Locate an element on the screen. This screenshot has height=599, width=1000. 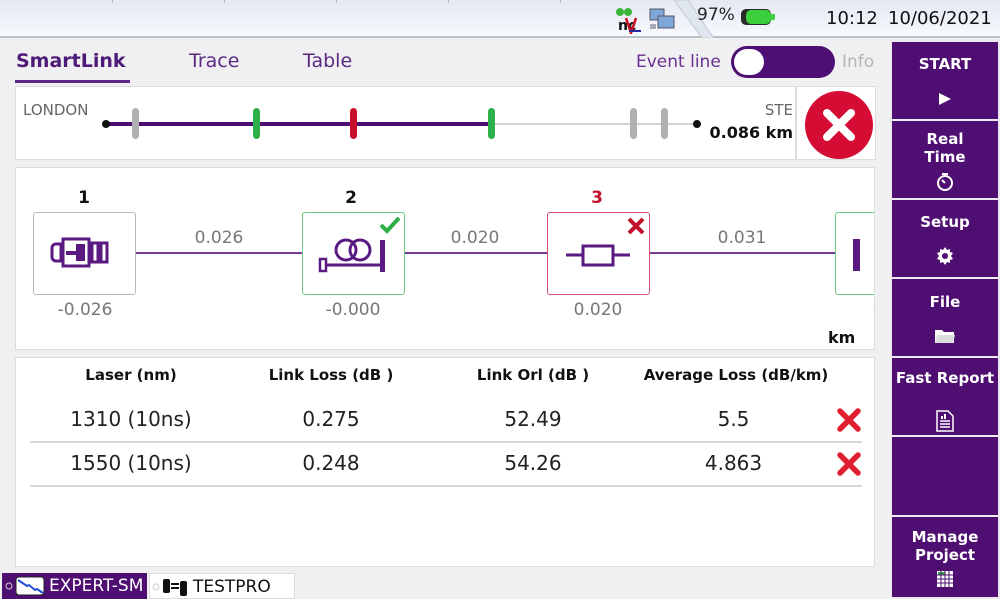
event-line-label: Event line is located at coordinates (678, 62).